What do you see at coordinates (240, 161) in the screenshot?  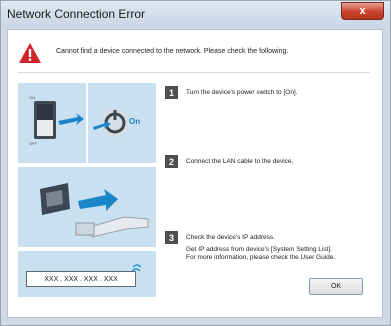 I see `step-2-text: Connect the LAN cable to the device.` at bounding box center [240, 161].